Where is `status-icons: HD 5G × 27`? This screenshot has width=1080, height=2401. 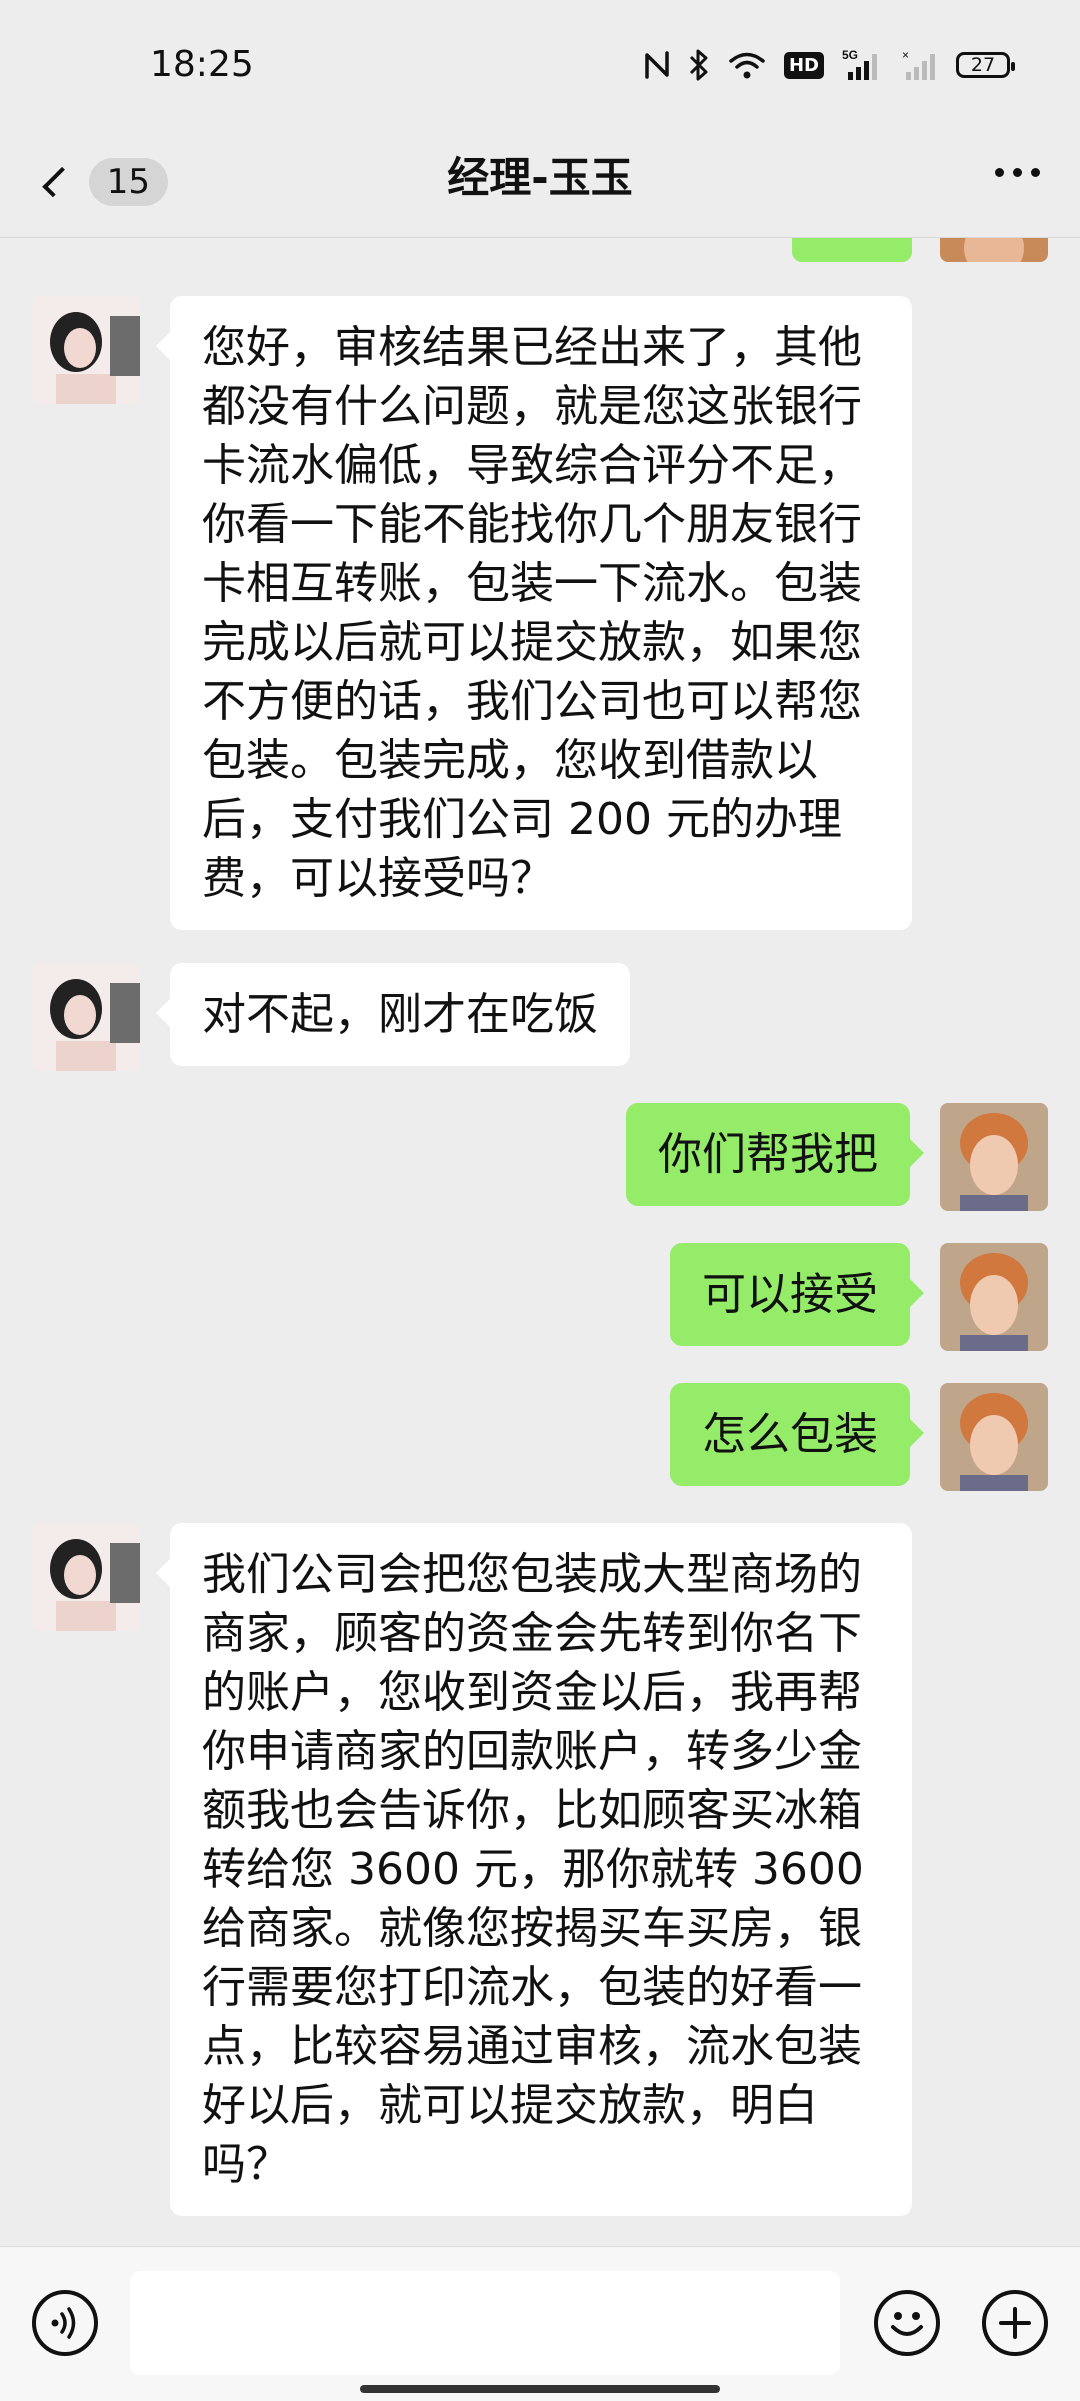 status-icons: HD 5G × 27 is located at coordinates (829, 65).